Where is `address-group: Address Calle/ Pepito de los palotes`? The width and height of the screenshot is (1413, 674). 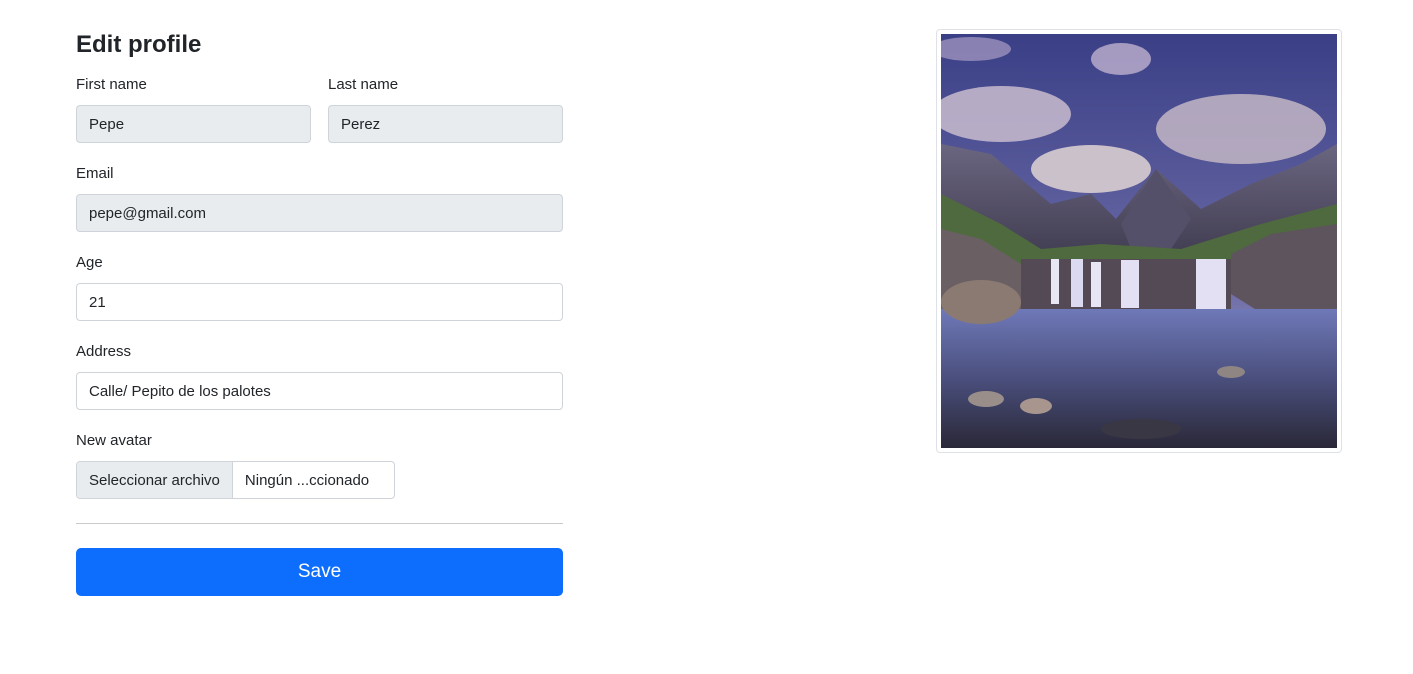 address-group: Address Calle/ Pepito de los palotes is located at coordinates (319, 376).